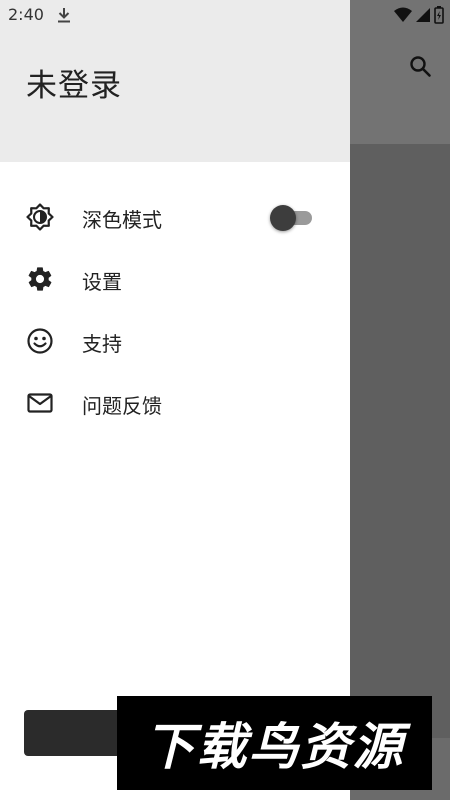 Image resolution: width=450 pixels, height=800 pixels. I want to click on dark-mode-toggle, so click(292, 218).